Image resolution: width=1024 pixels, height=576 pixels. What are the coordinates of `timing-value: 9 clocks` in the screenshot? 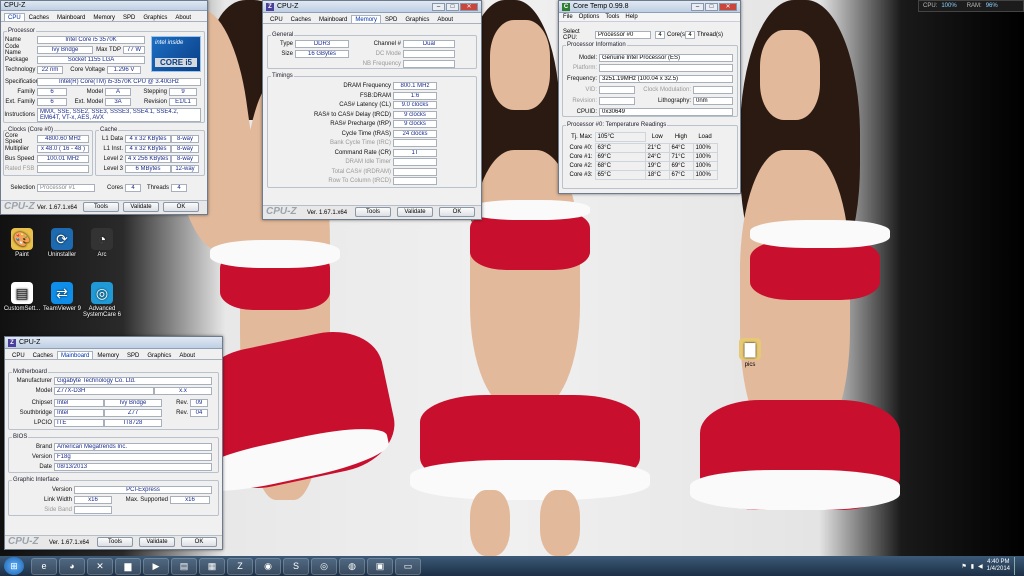 It's located at (415, 124).